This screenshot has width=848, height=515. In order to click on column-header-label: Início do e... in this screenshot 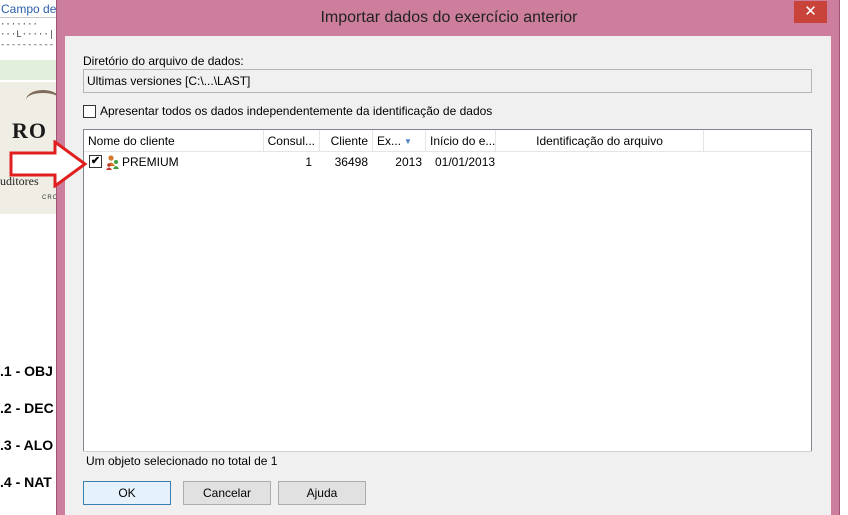, I will do `click(463, 141)`.